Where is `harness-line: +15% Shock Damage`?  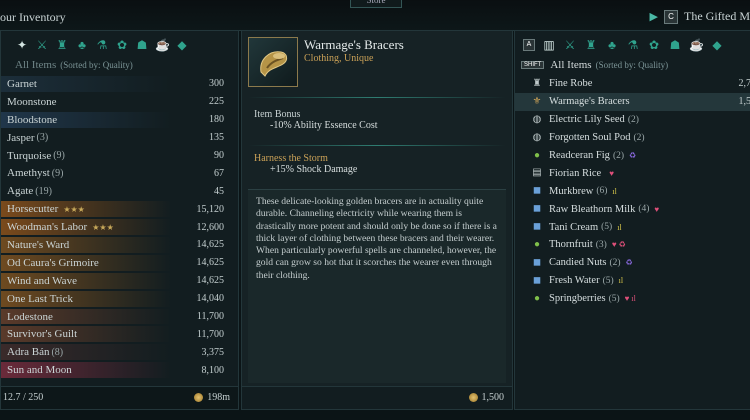 harness-line: +15% Shock Damage is located at coordinates (314, 169).